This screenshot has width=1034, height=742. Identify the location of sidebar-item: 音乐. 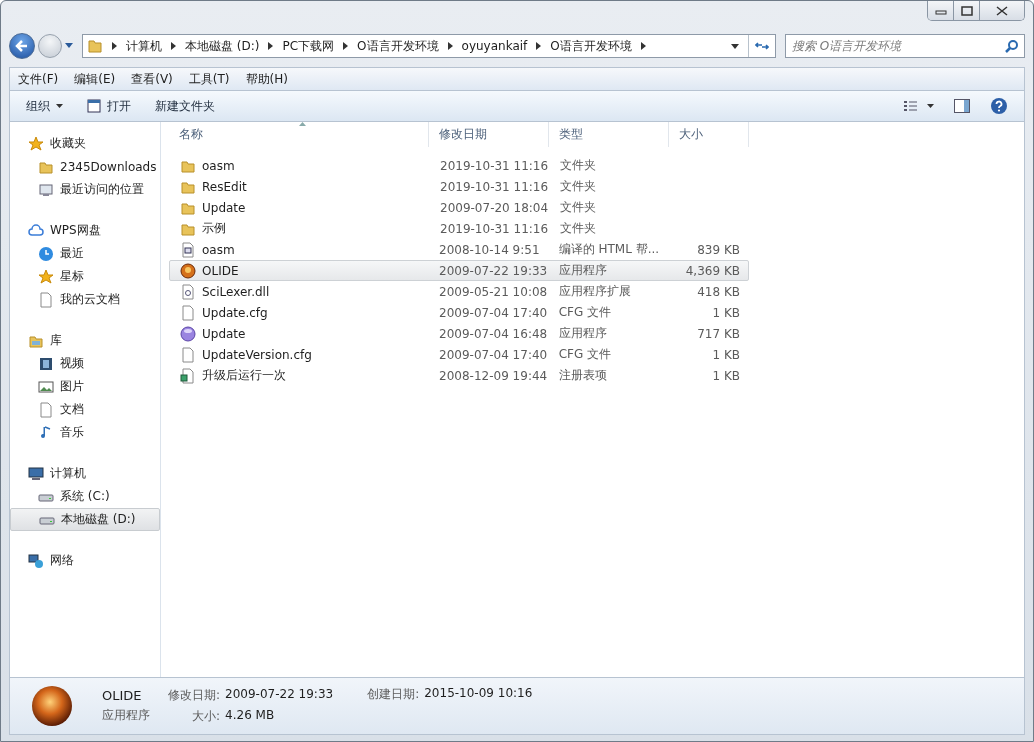
(85, 432).